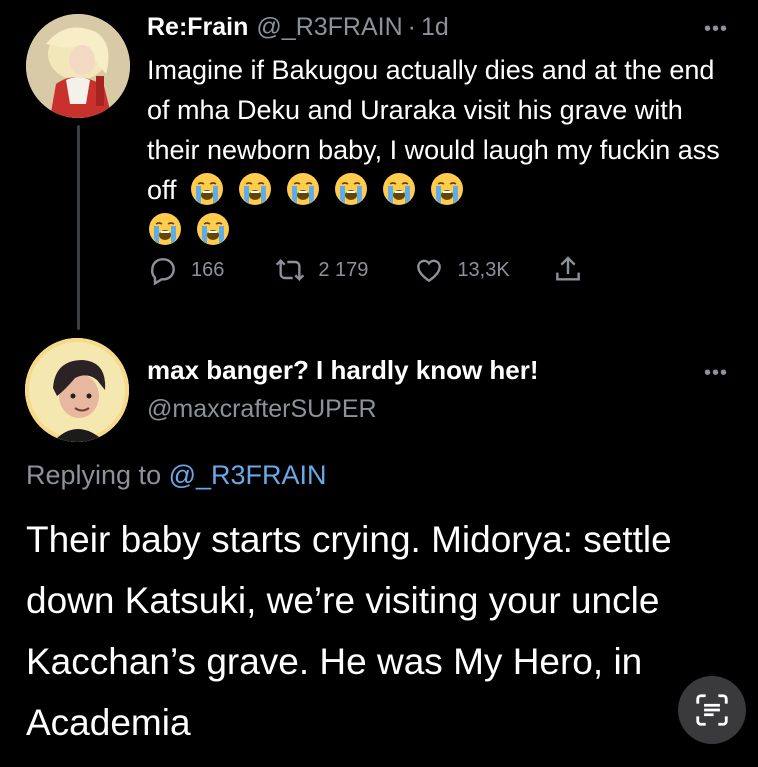 This screenshot has height=767, width=758. I want to click on author-name: Re:Frain, so click(197, 27).